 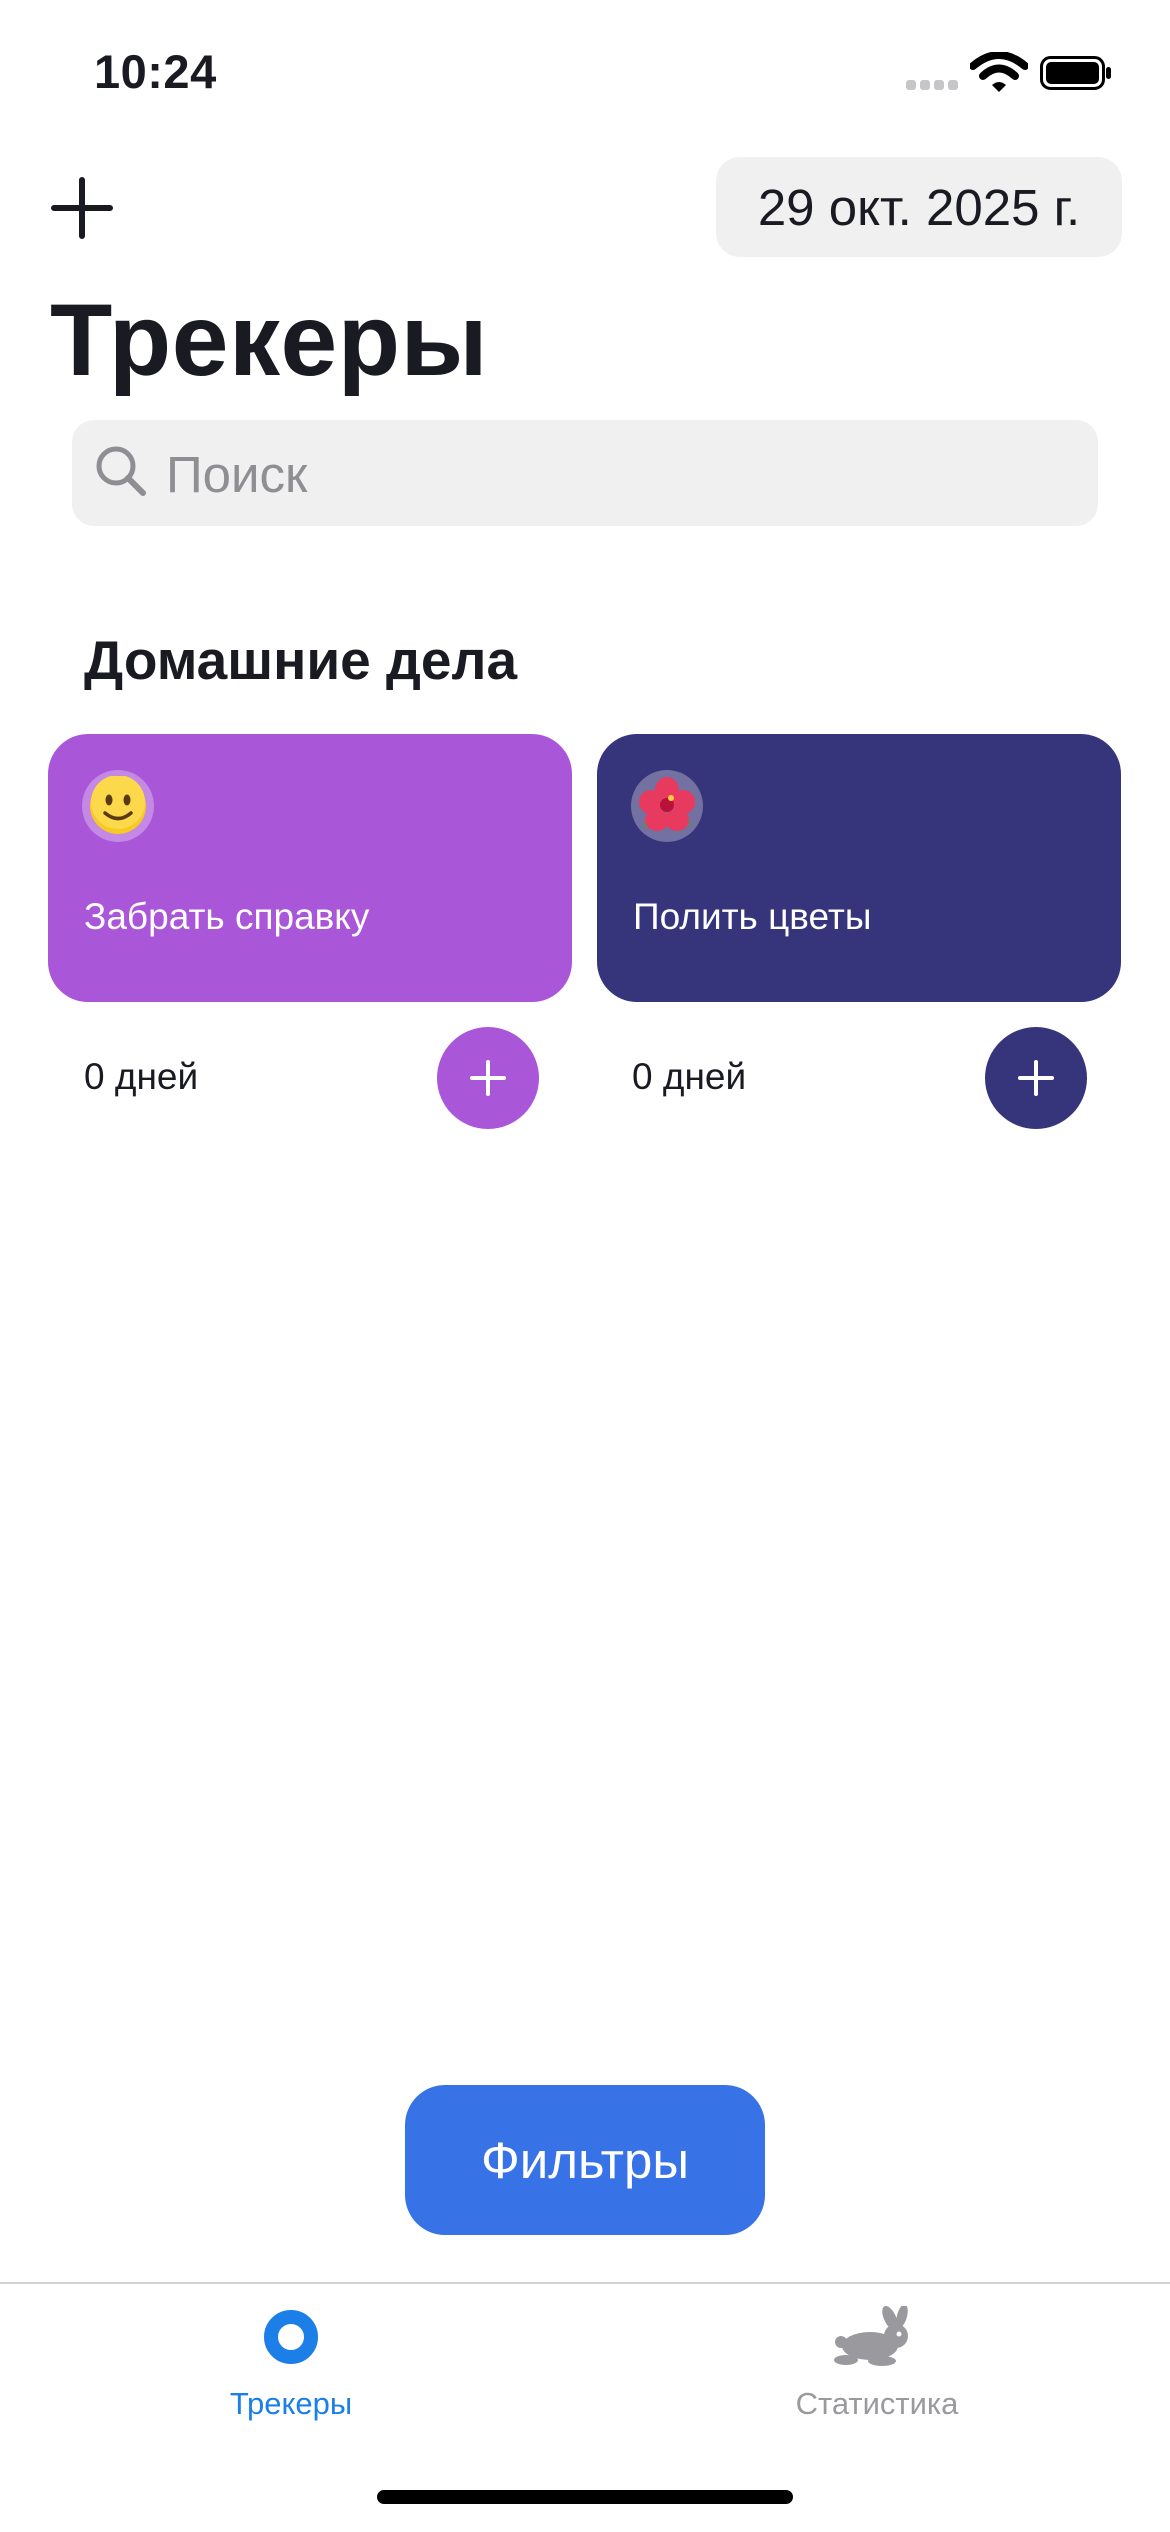 What do you see at coordinates (82, 208) in the screenshot?
I see `add-tracker-button` at bounding box center [82, 208].